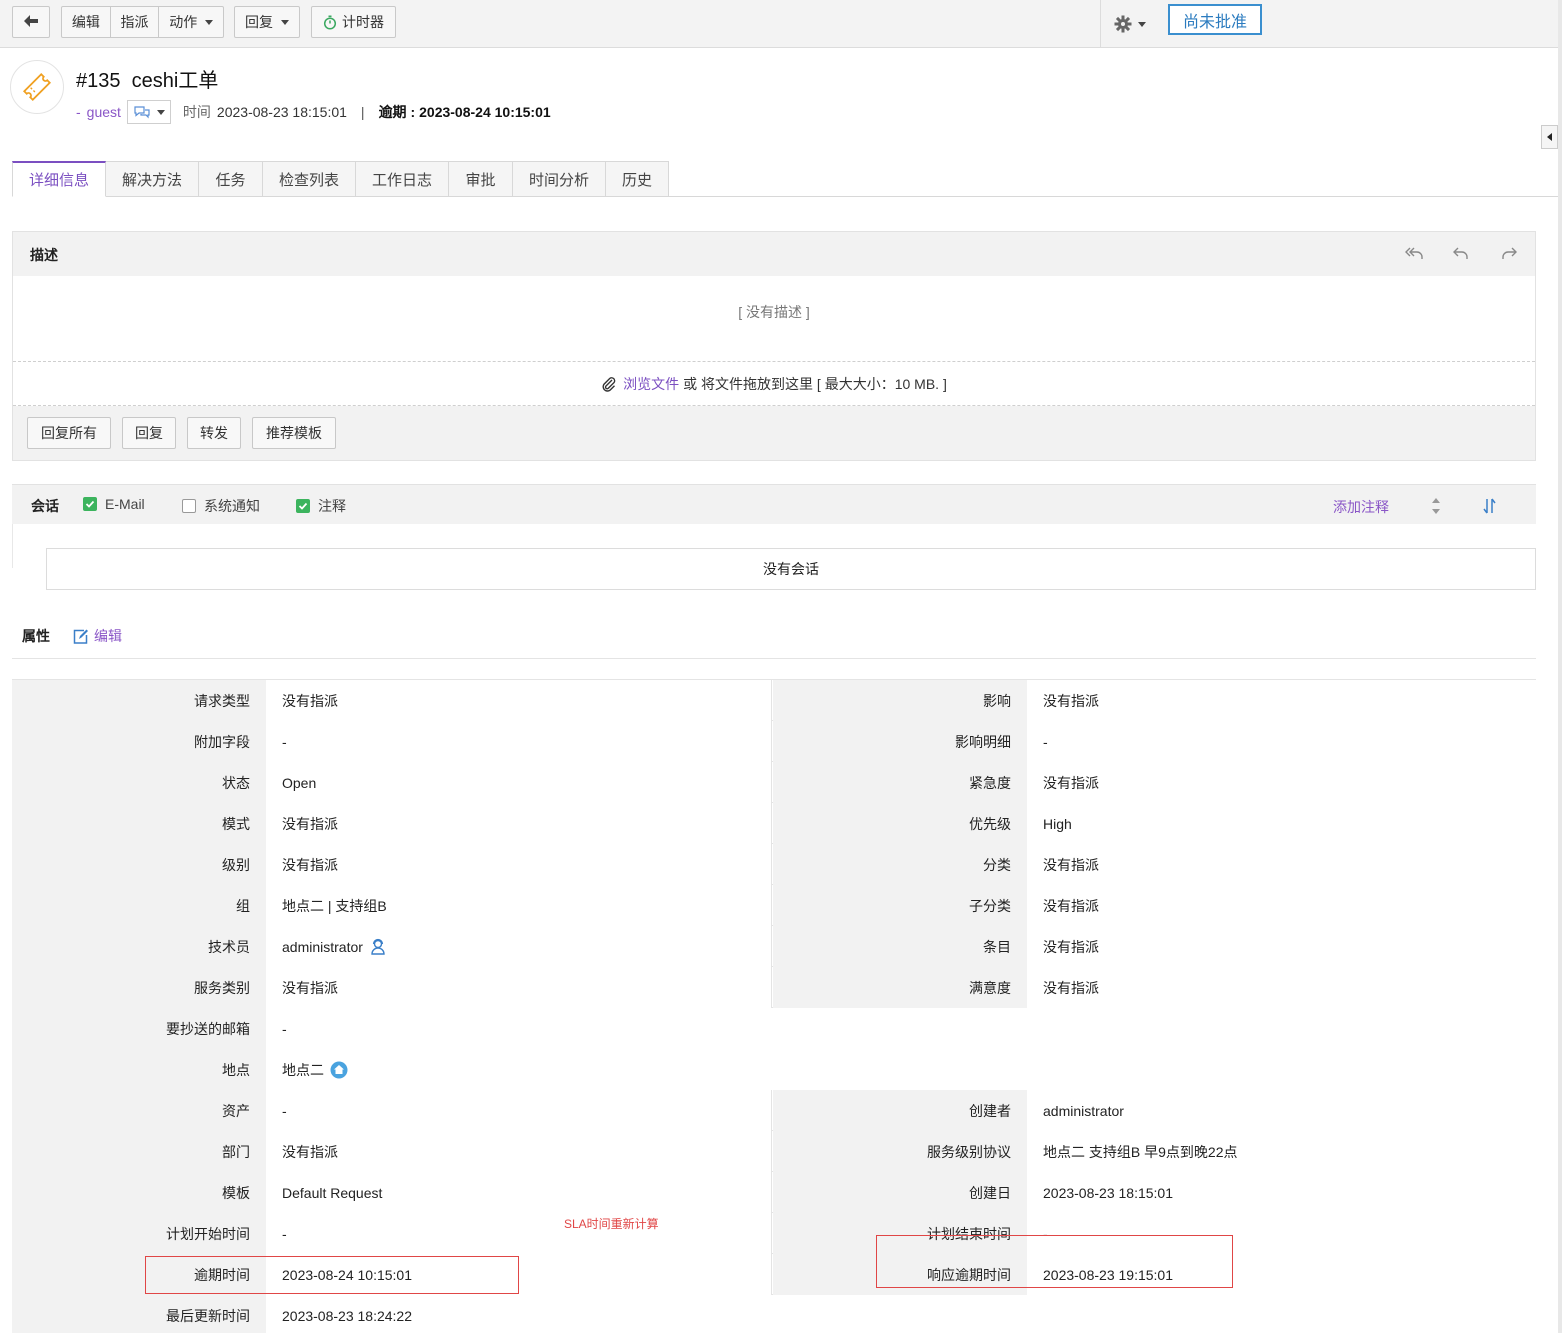 The image size is (1562, 1333). Describe the element at coordinates (139, 987) in the screenshot. I see `property-label: 服务类别` at that location.